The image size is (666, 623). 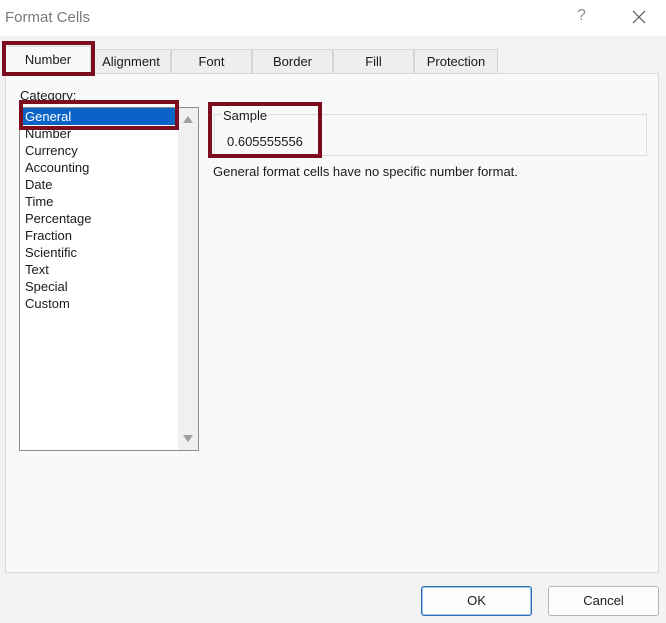 What do you see at coordinates (48, 17) in the screenshot?
I see `dialog-title: Format Cells` at bounding box center [48, 17].